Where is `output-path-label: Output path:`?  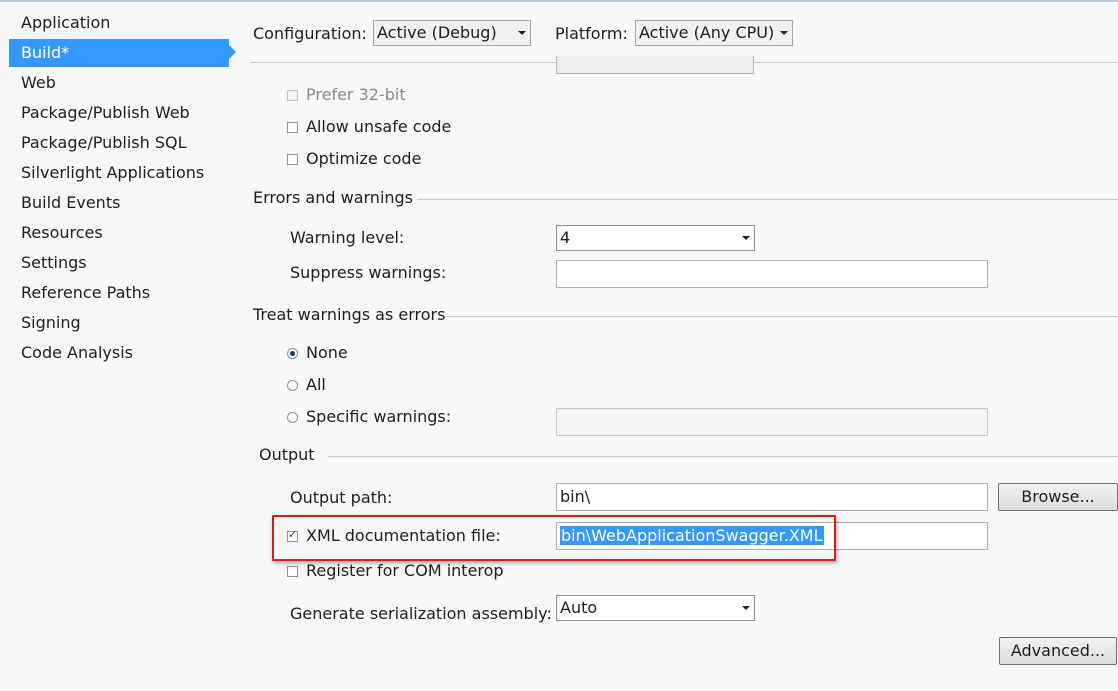
output-path-label: Output path: is located at coordinates (341, 497).